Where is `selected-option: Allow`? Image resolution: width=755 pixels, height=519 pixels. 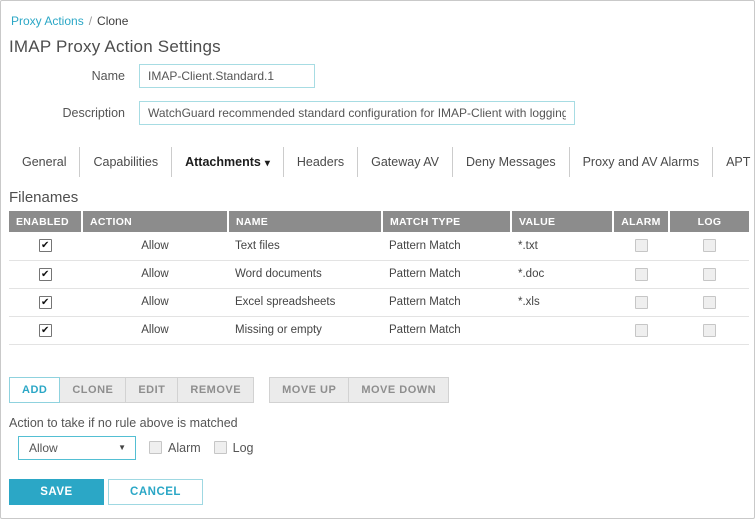 selected-option: Allow is located at coordinates (43, 447).